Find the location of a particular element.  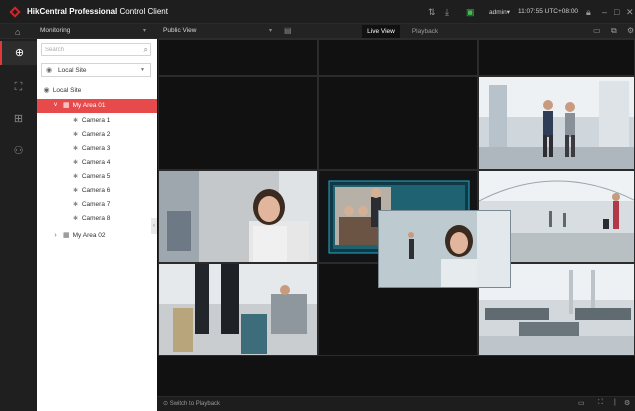

user-name: admin is located at coordinates (498, 12).